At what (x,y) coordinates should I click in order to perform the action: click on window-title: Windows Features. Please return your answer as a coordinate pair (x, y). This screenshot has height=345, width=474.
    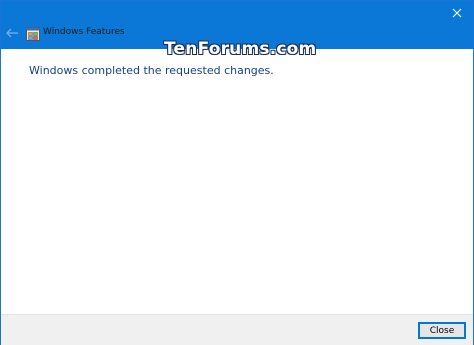
    Looking at the image, I should click on (84, 32).